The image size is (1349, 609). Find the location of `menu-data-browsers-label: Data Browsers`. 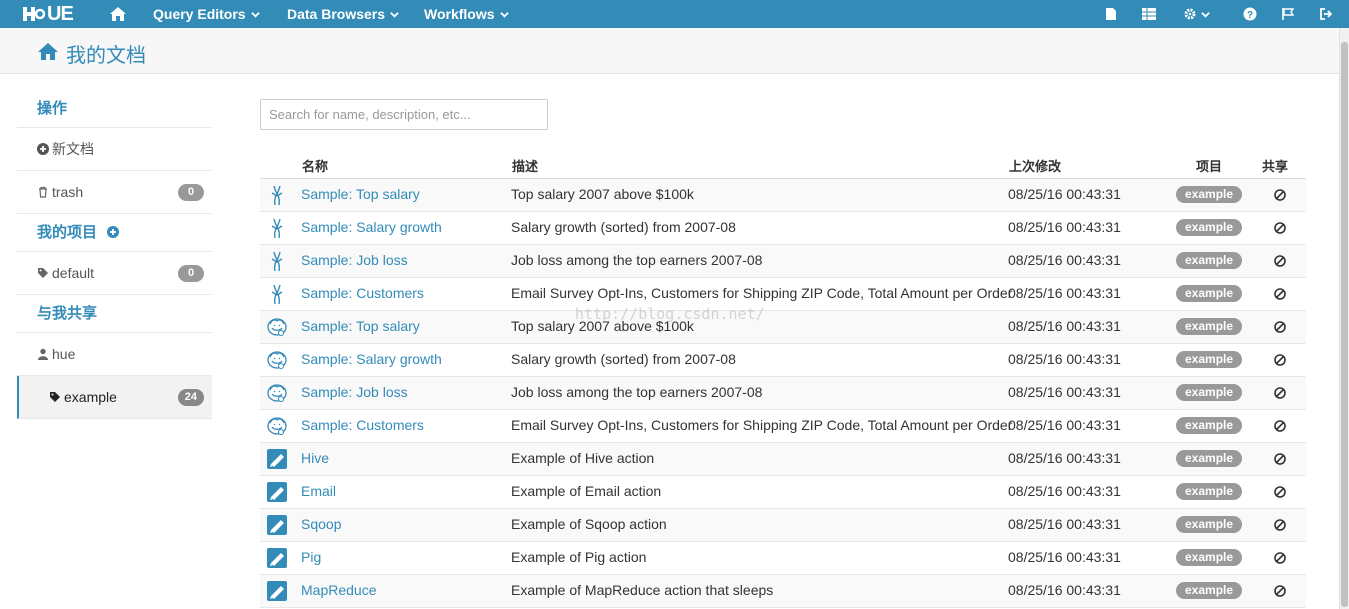

menu-data-browsers-label: Data Browsers is located at coordinates (336, 14).